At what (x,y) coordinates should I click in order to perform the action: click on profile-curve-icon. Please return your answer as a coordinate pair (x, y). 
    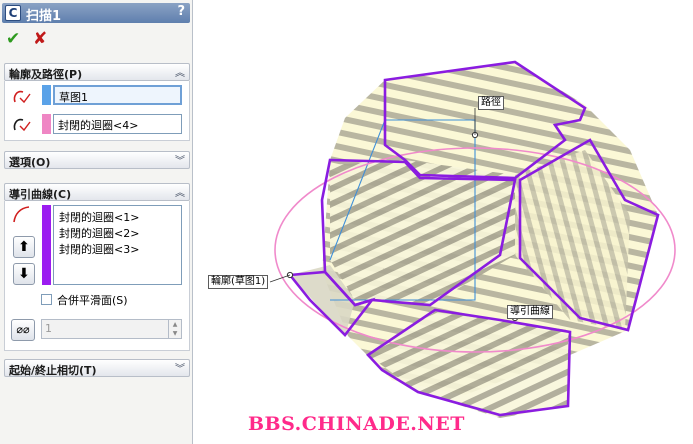
    Looking at the image, I should click on (22, 97).